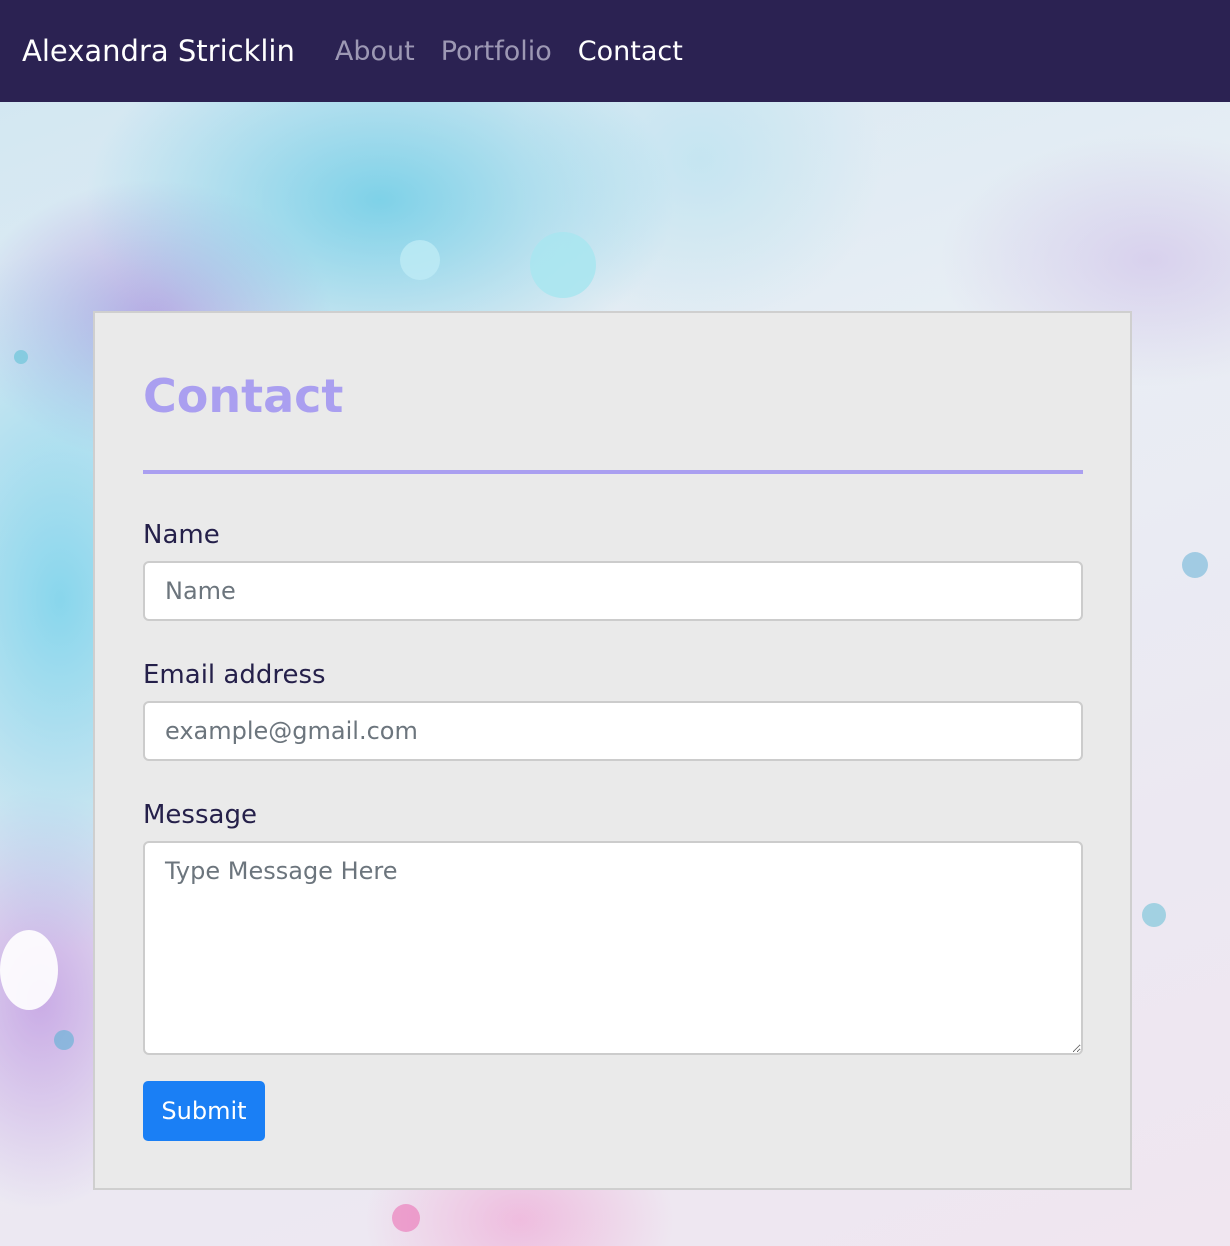 The image size is (1230, 1246). What do you see at coordinates (204, 1111) in the screenshot?
I see `submit-button: Submit` at bounding box center [204, 1111].